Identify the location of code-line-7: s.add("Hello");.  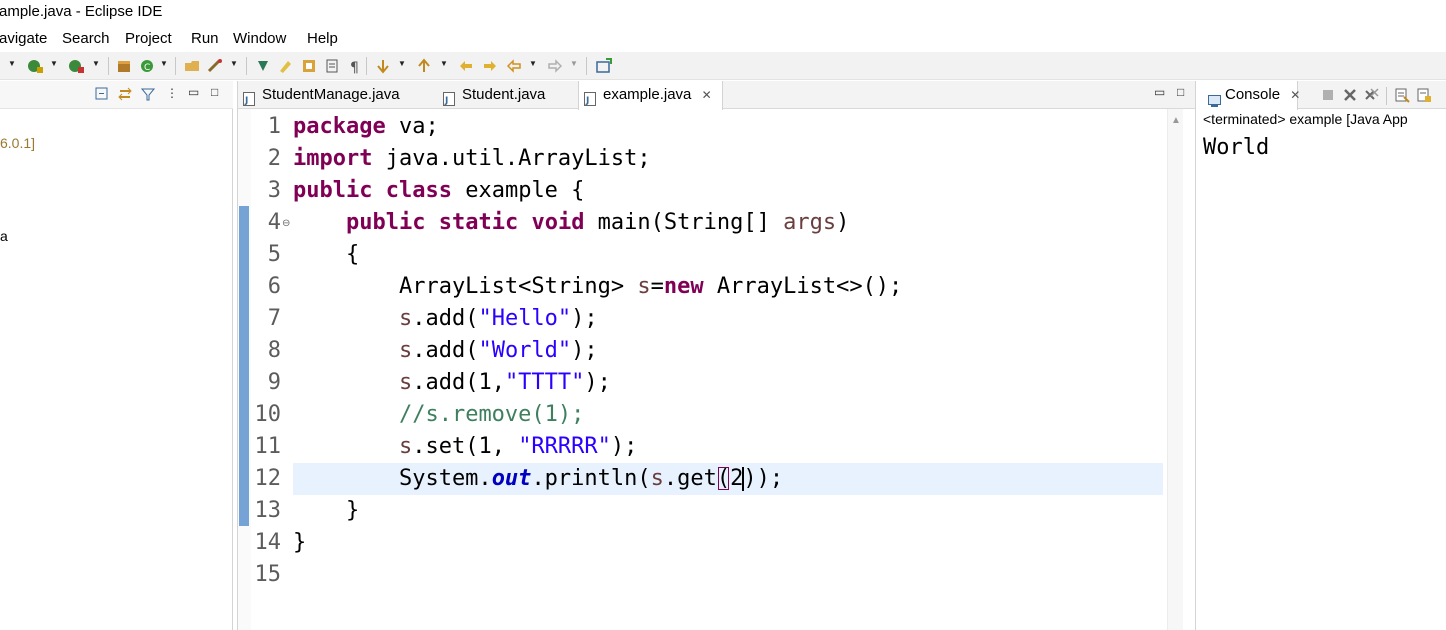
(445, 319).